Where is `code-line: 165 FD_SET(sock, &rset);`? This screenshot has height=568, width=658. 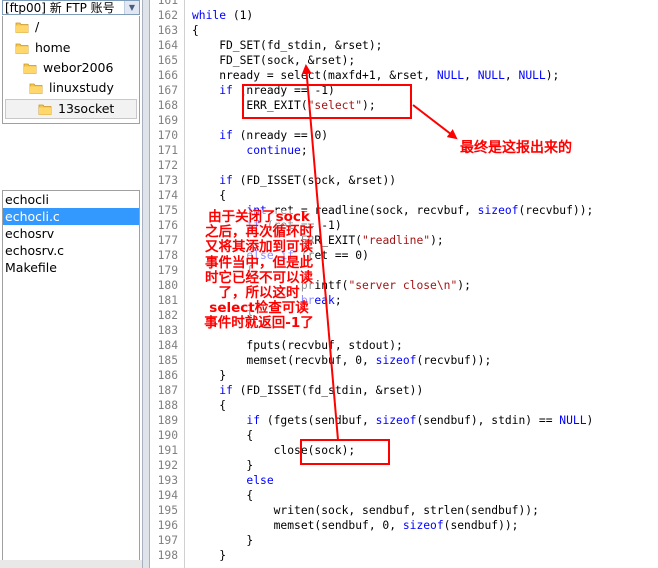
code-line: 165 FD_SET(sock, &rset); is located at coordinates (404, 60).